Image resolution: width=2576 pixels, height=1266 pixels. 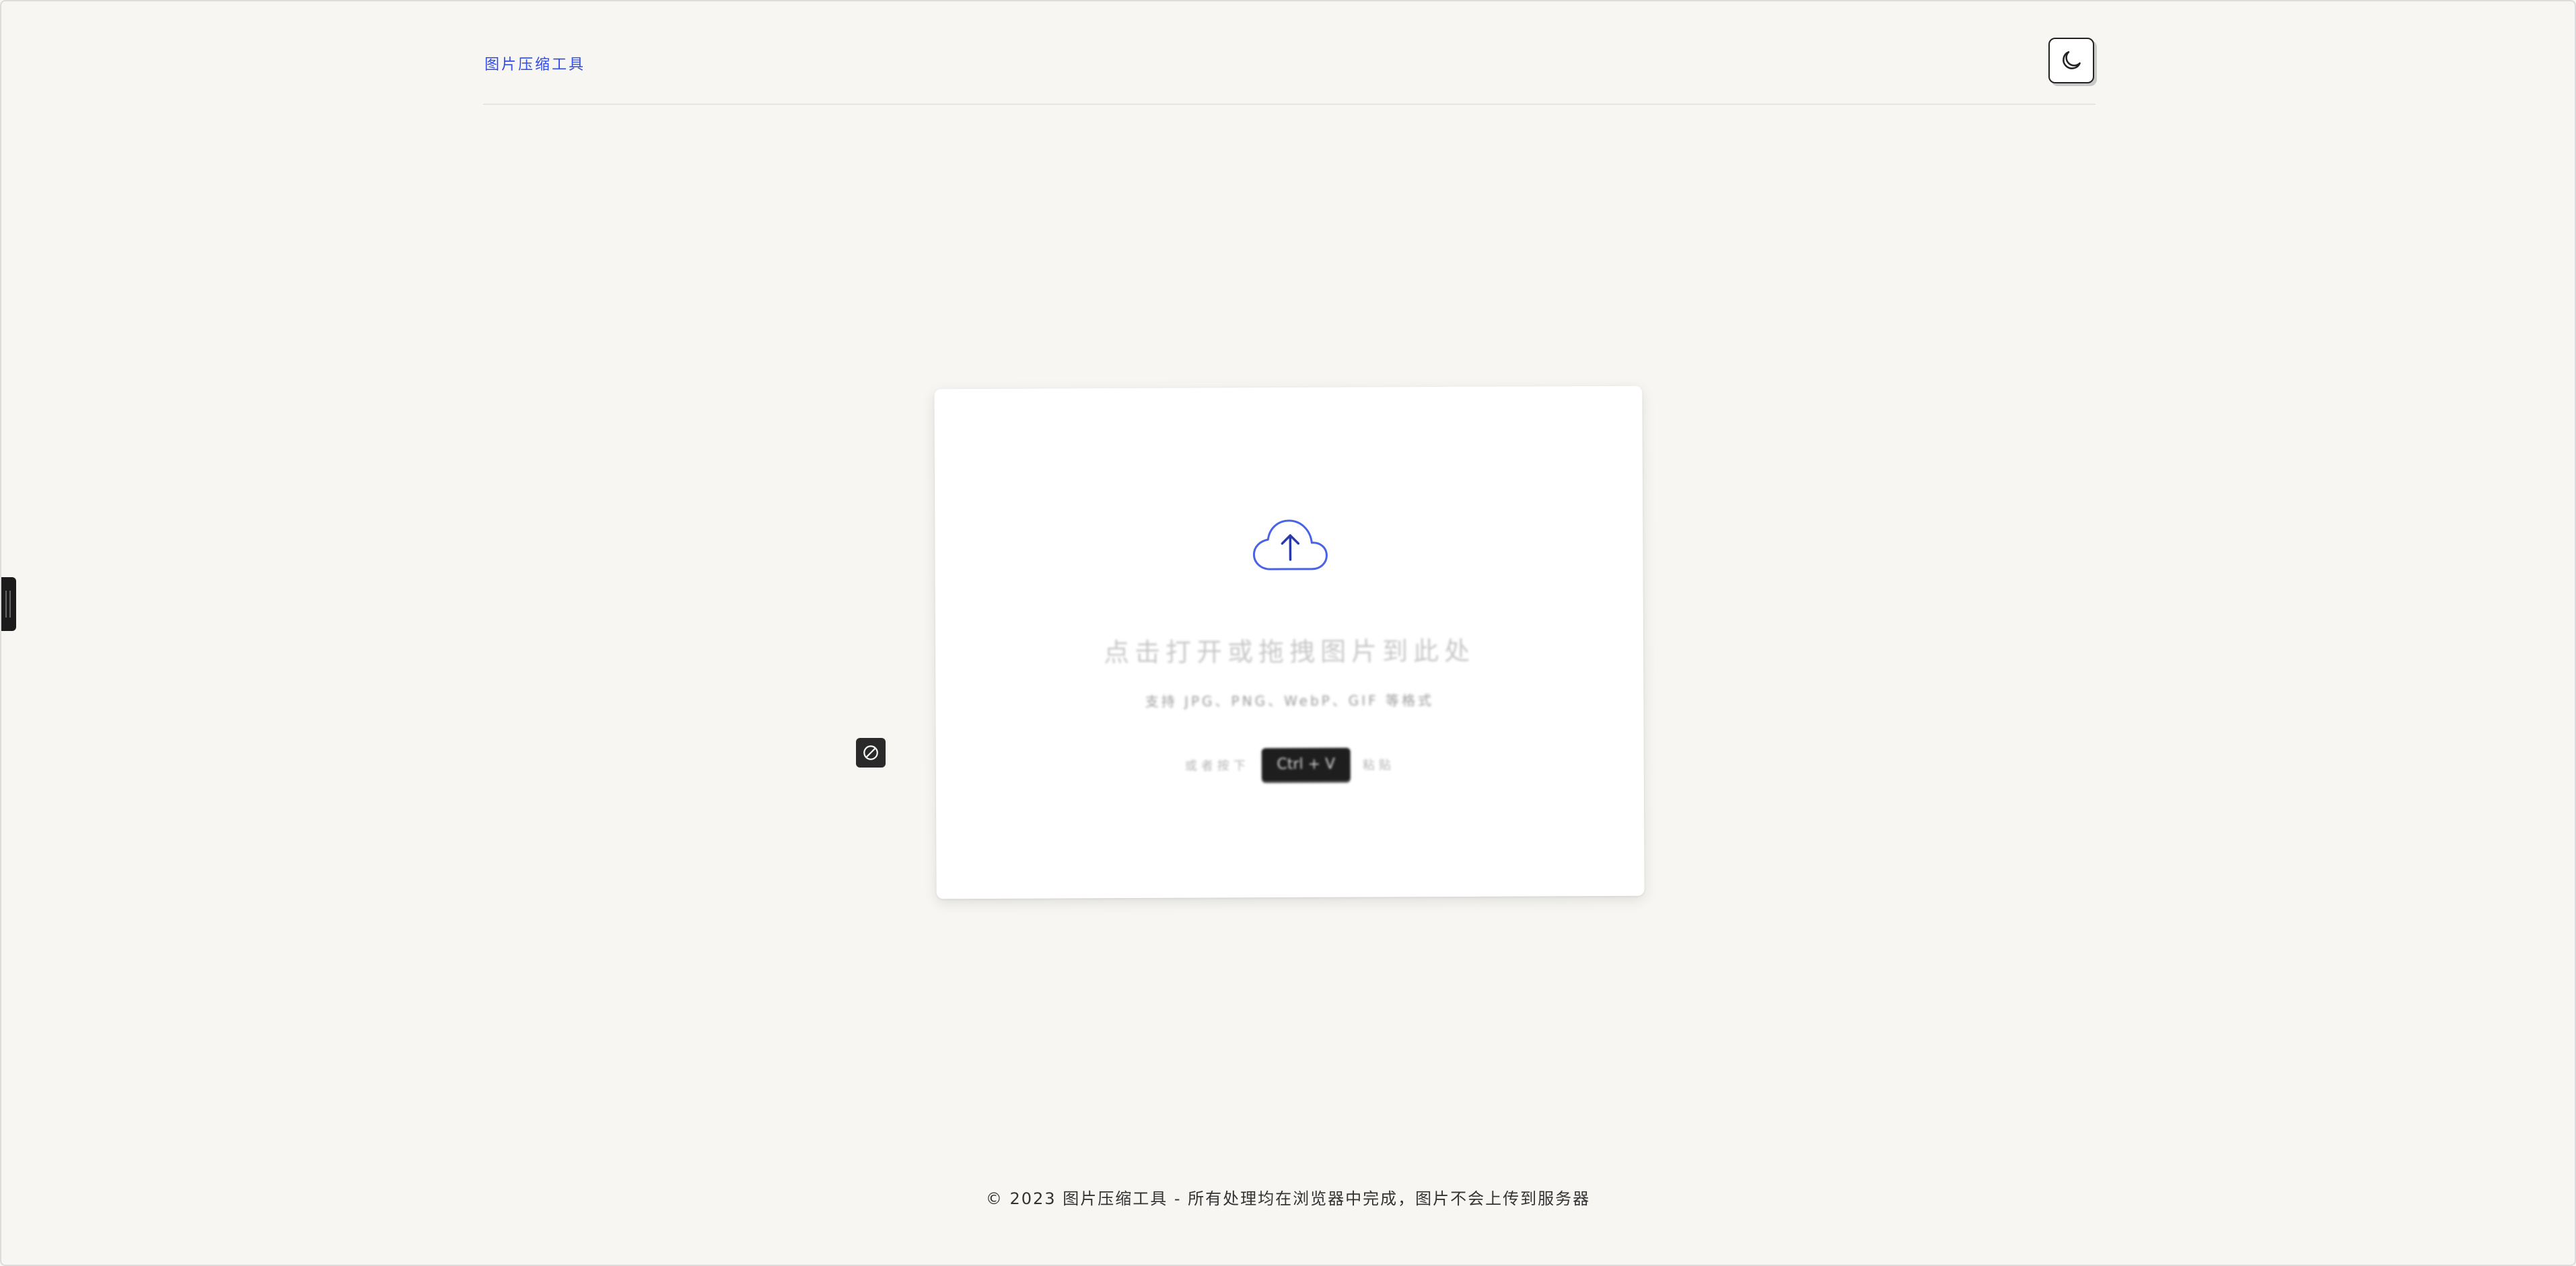 I want to click on paste-shortcut-key: Ctrl + V, so click(x=1306, y=764).